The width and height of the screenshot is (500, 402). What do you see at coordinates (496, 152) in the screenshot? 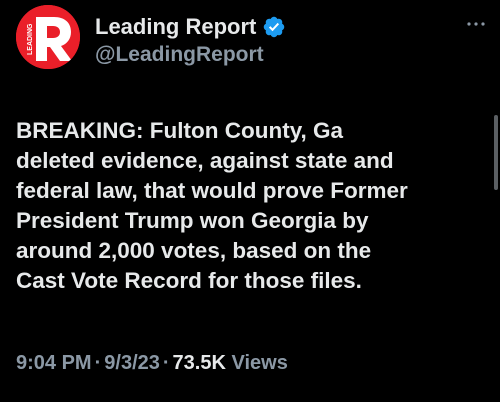
I see `scrollbar` at bounding box center [496, 152].